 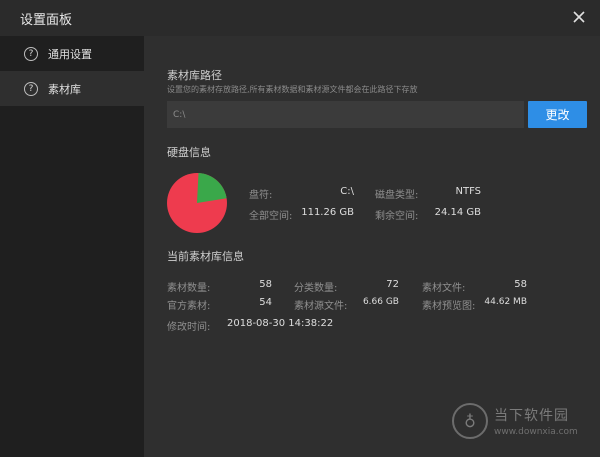 What do you see at coordinates (265, 302) in the screenshot?
I see `official-assets-value: 54` at bounding box center [265, 302].